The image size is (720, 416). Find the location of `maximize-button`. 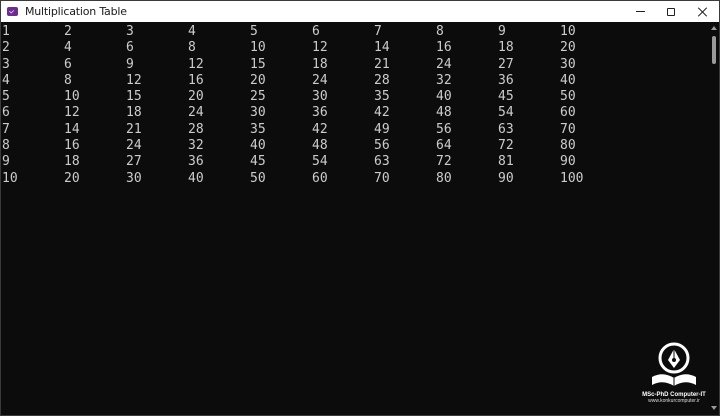

maximize-button is located at coordinates (671, 11).